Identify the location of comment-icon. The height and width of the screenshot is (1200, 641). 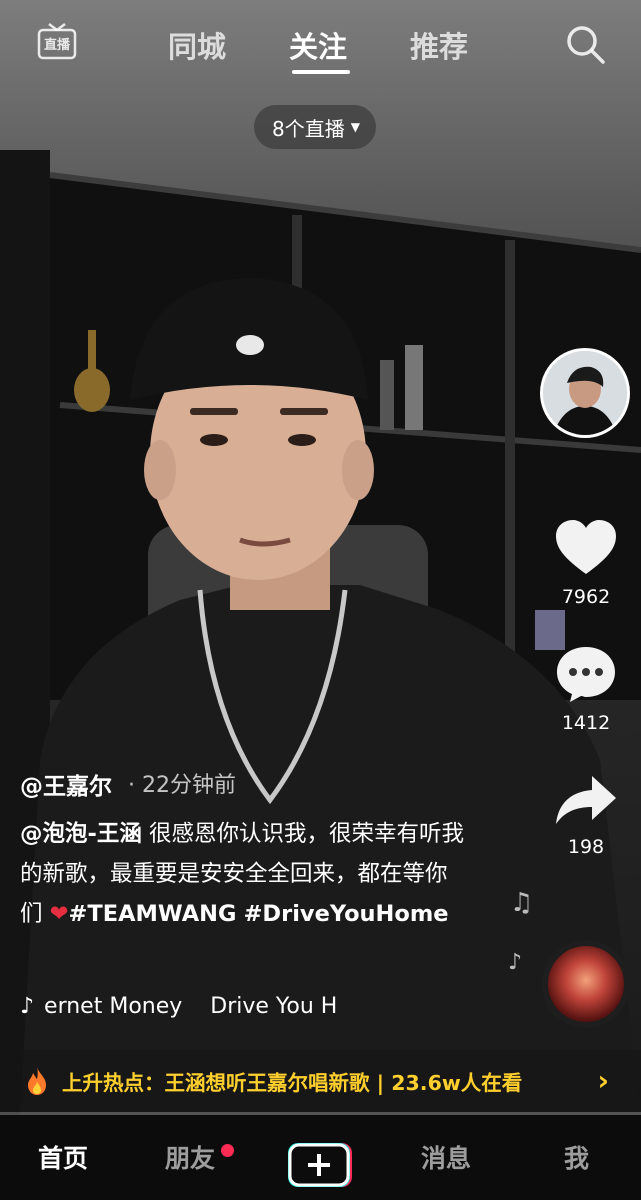
(586, 674).